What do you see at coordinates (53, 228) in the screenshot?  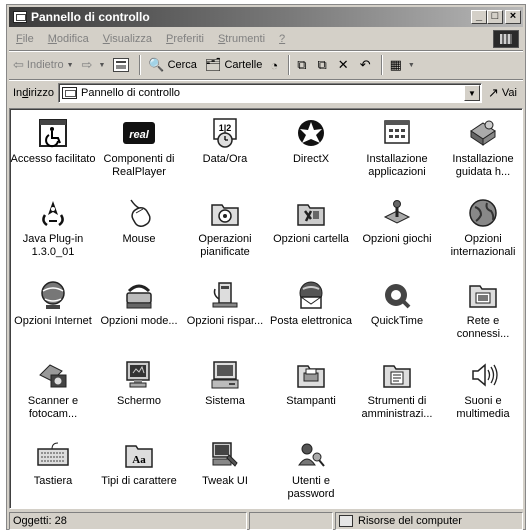 I see `control-panel-item: Java Plug-in 1.3.0_01` at bounding box center [53, 228].